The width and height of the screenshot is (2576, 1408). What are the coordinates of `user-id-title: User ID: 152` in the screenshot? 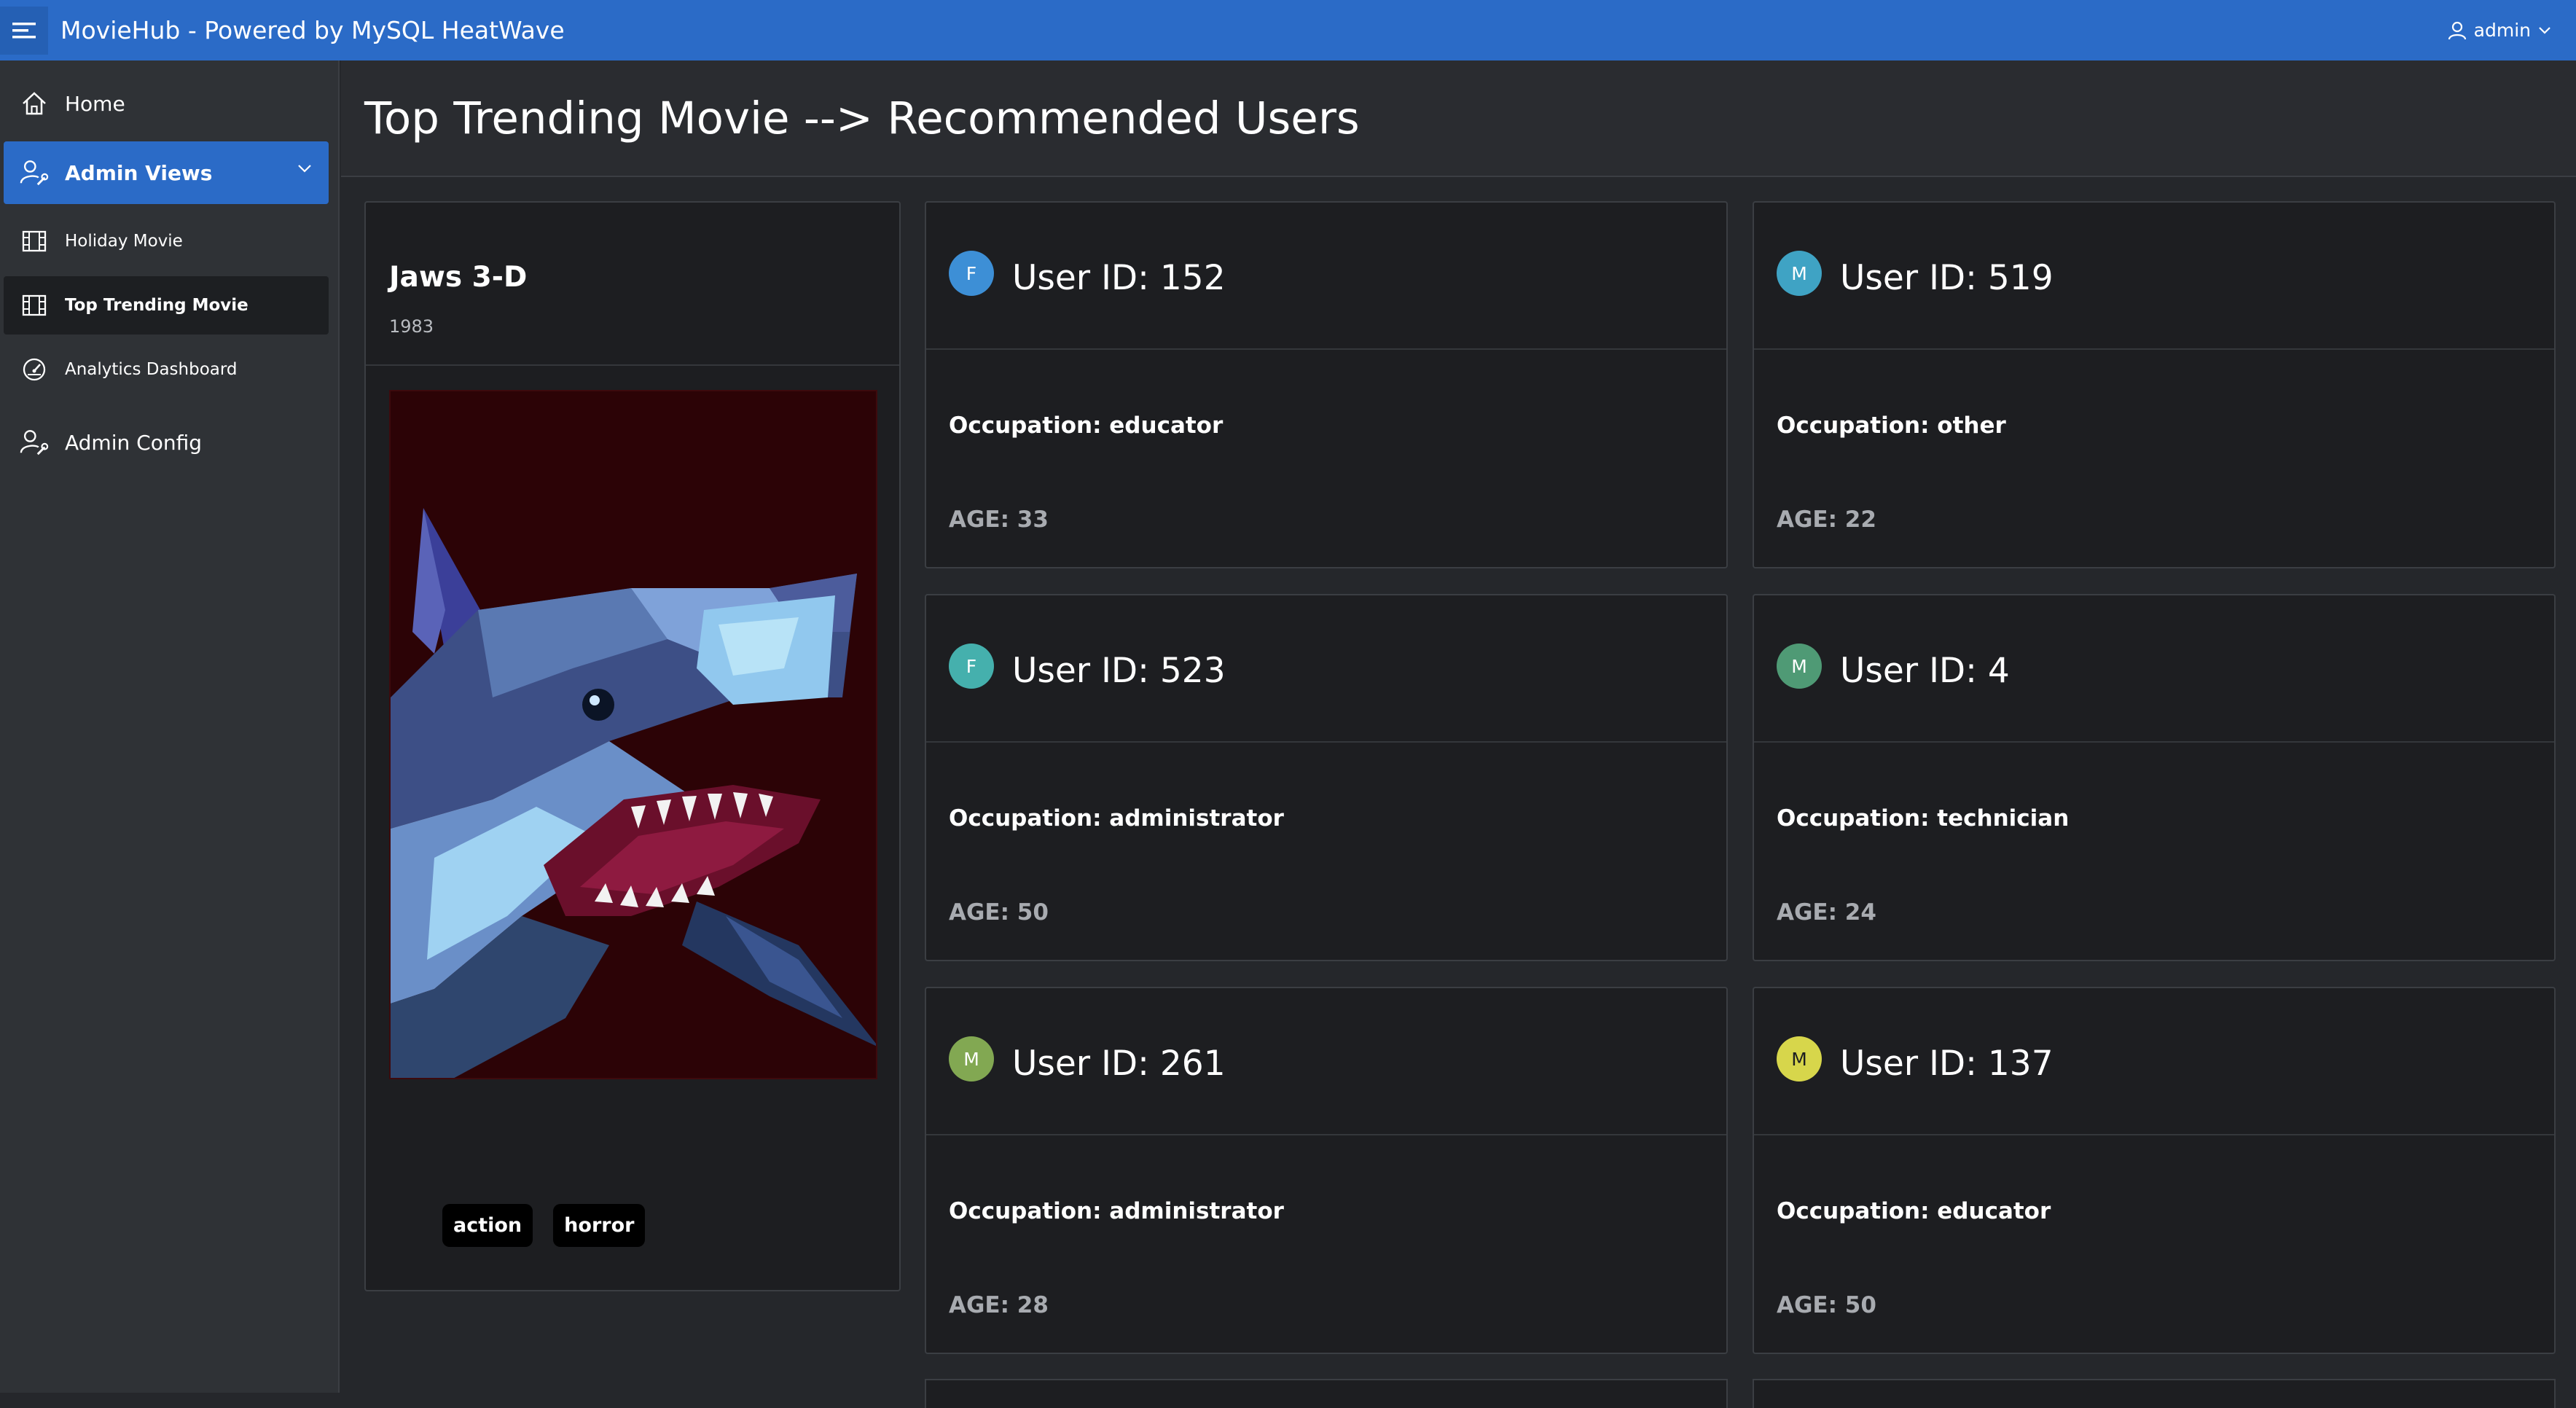 It's located at (1119, 278).